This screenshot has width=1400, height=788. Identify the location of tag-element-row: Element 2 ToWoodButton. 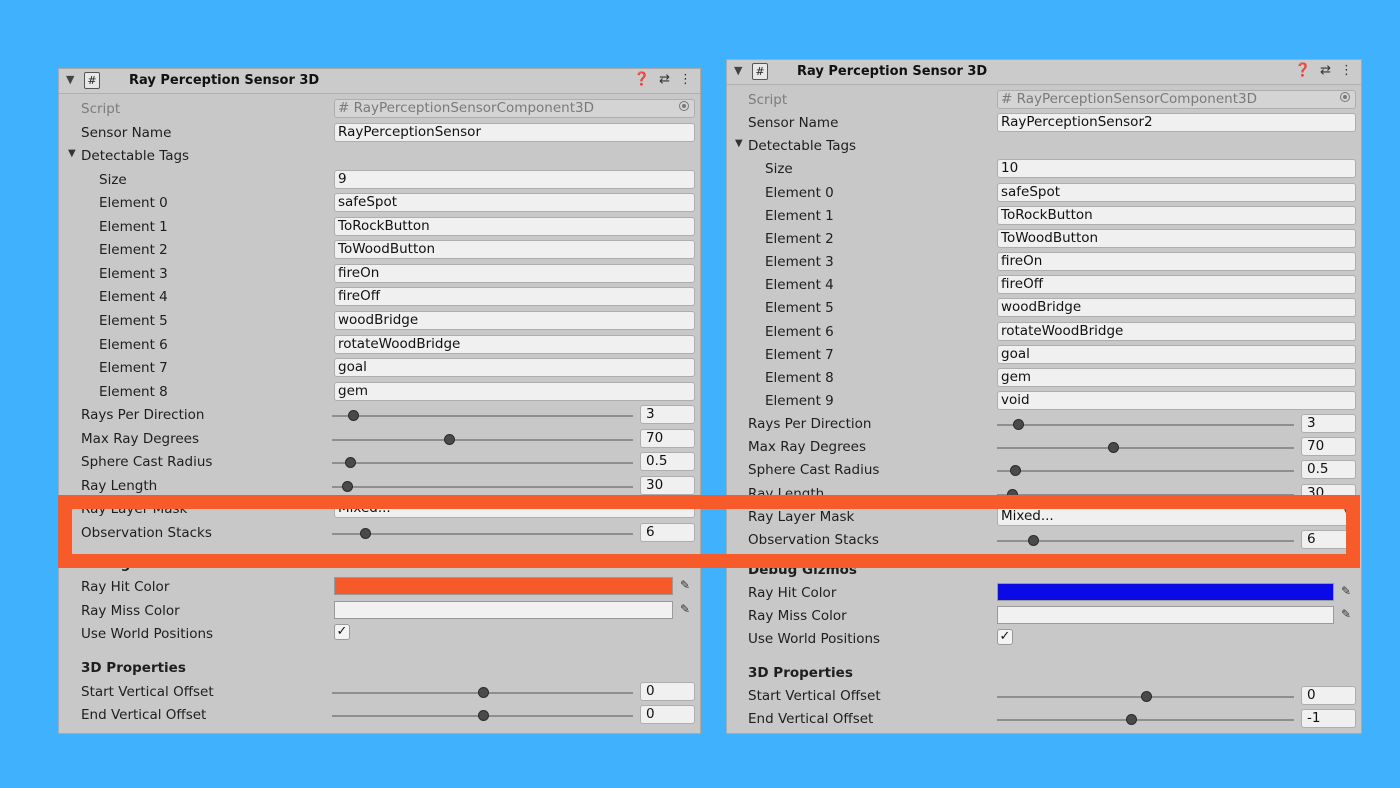
(379, 250).